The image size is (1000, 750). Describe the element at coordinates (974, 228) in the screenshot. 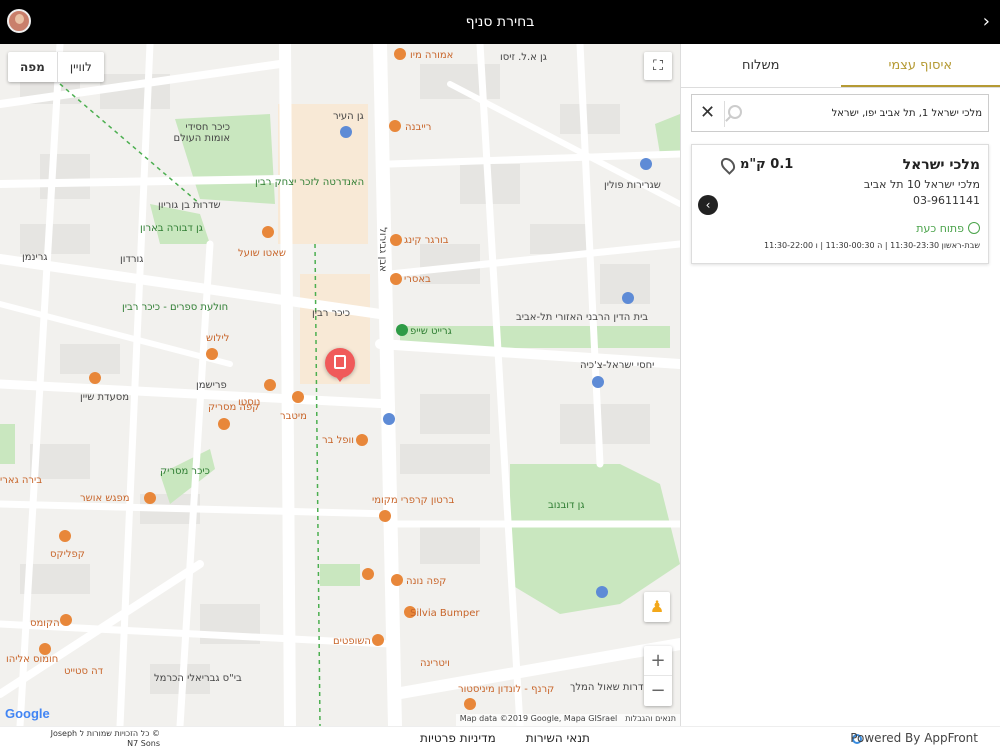

I see `clock-icon` at that location.